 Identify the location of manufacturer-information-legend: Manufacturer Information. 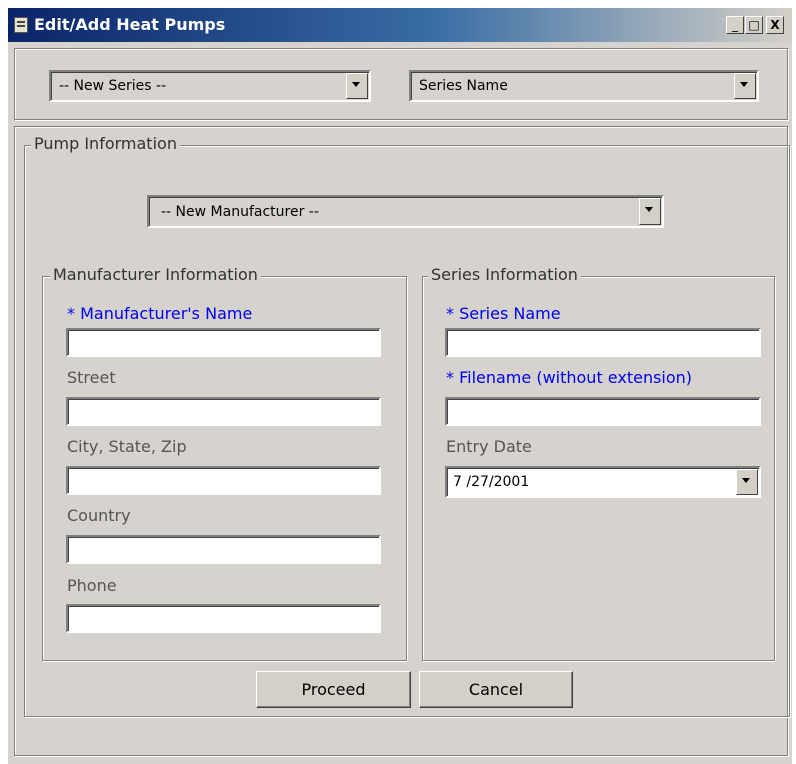
(155, 275).